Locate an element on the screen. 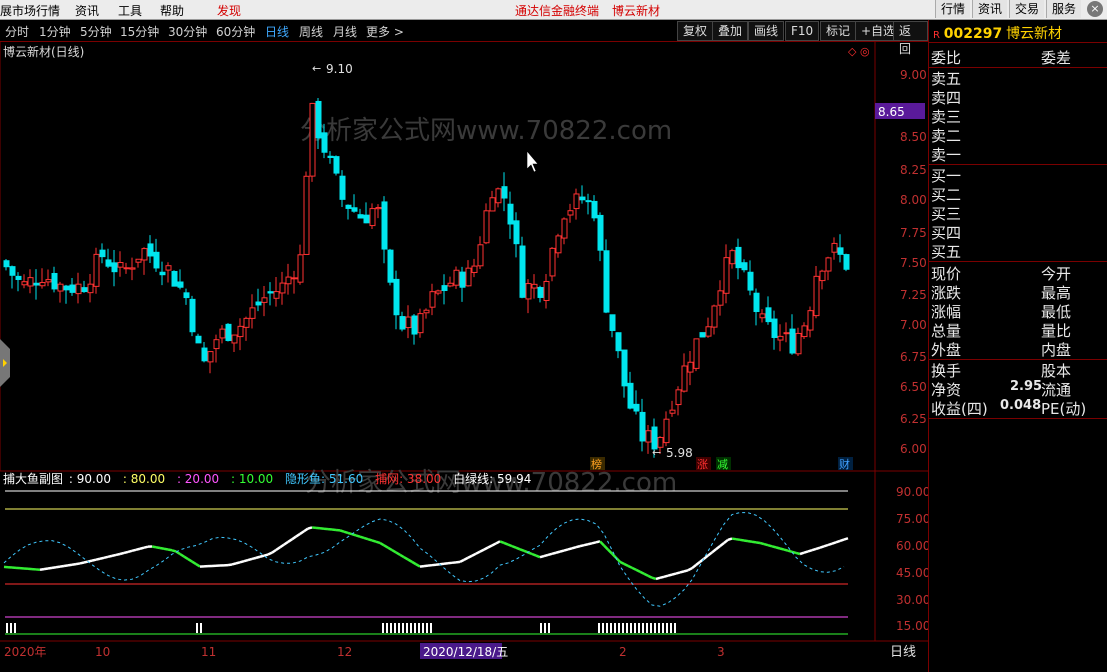 The width and height of the screenshot is (1107, 672). period-week: 周线 is located at coordinates (311, 31).